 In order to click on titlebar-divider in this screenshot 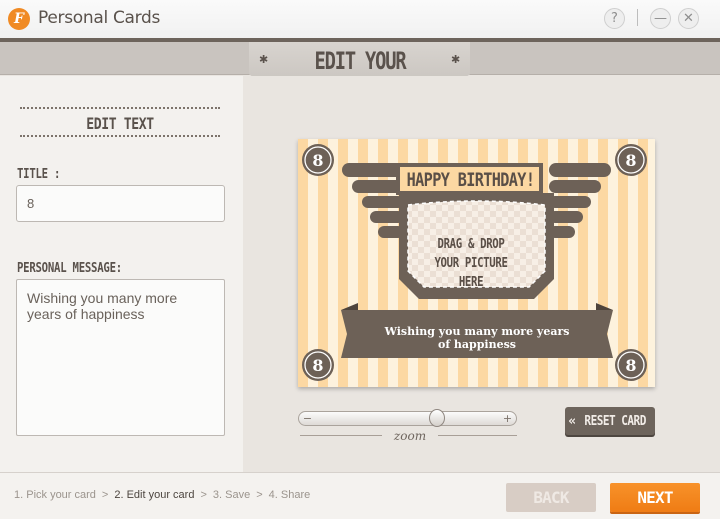, I will do `click(637, 17)`.